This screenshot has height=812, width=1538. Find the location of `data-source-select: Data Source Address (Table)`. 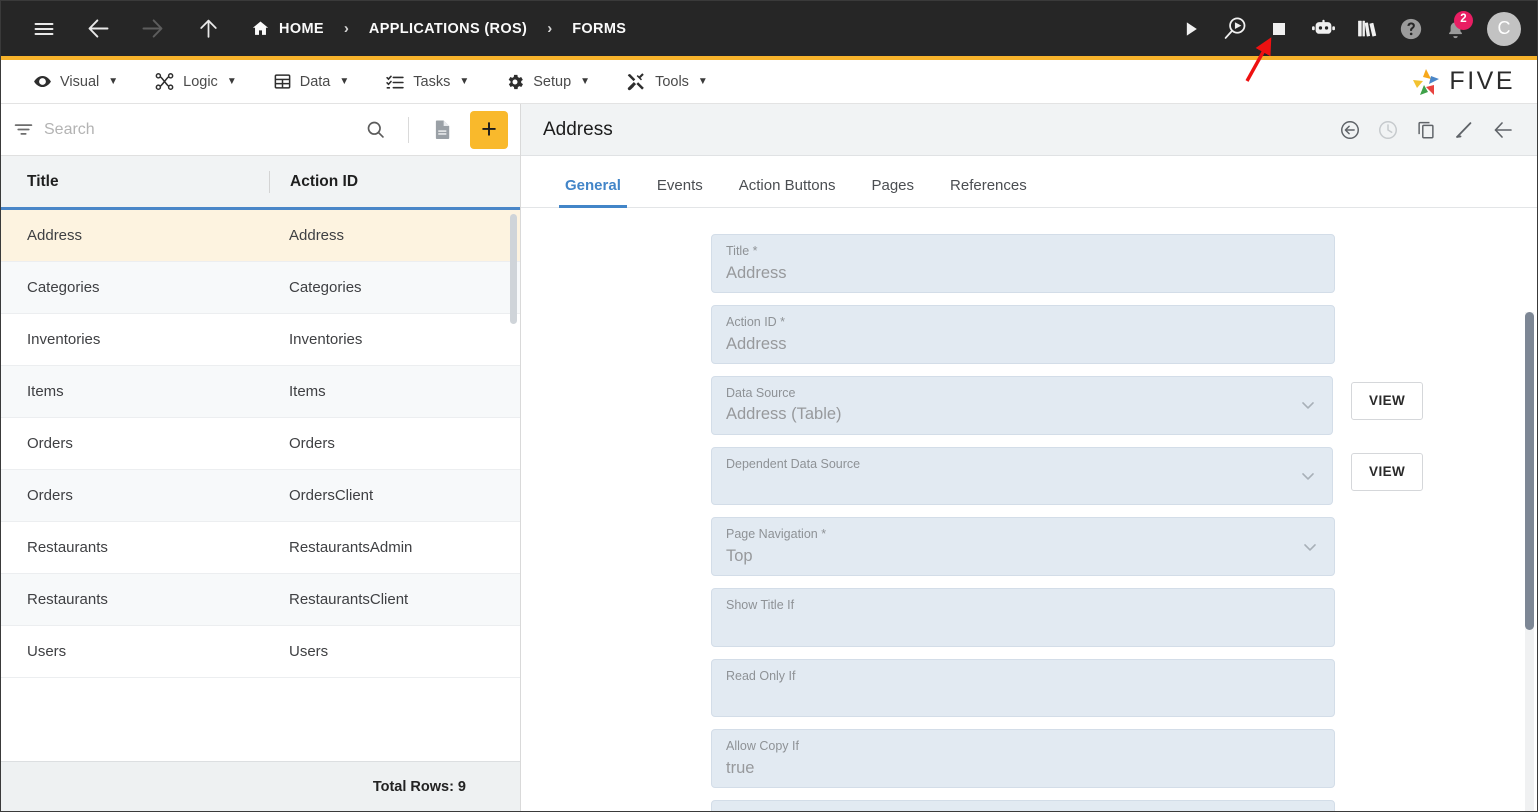

data-source-select: Data Source Address (Table) is located at coordinates (1022, 405).